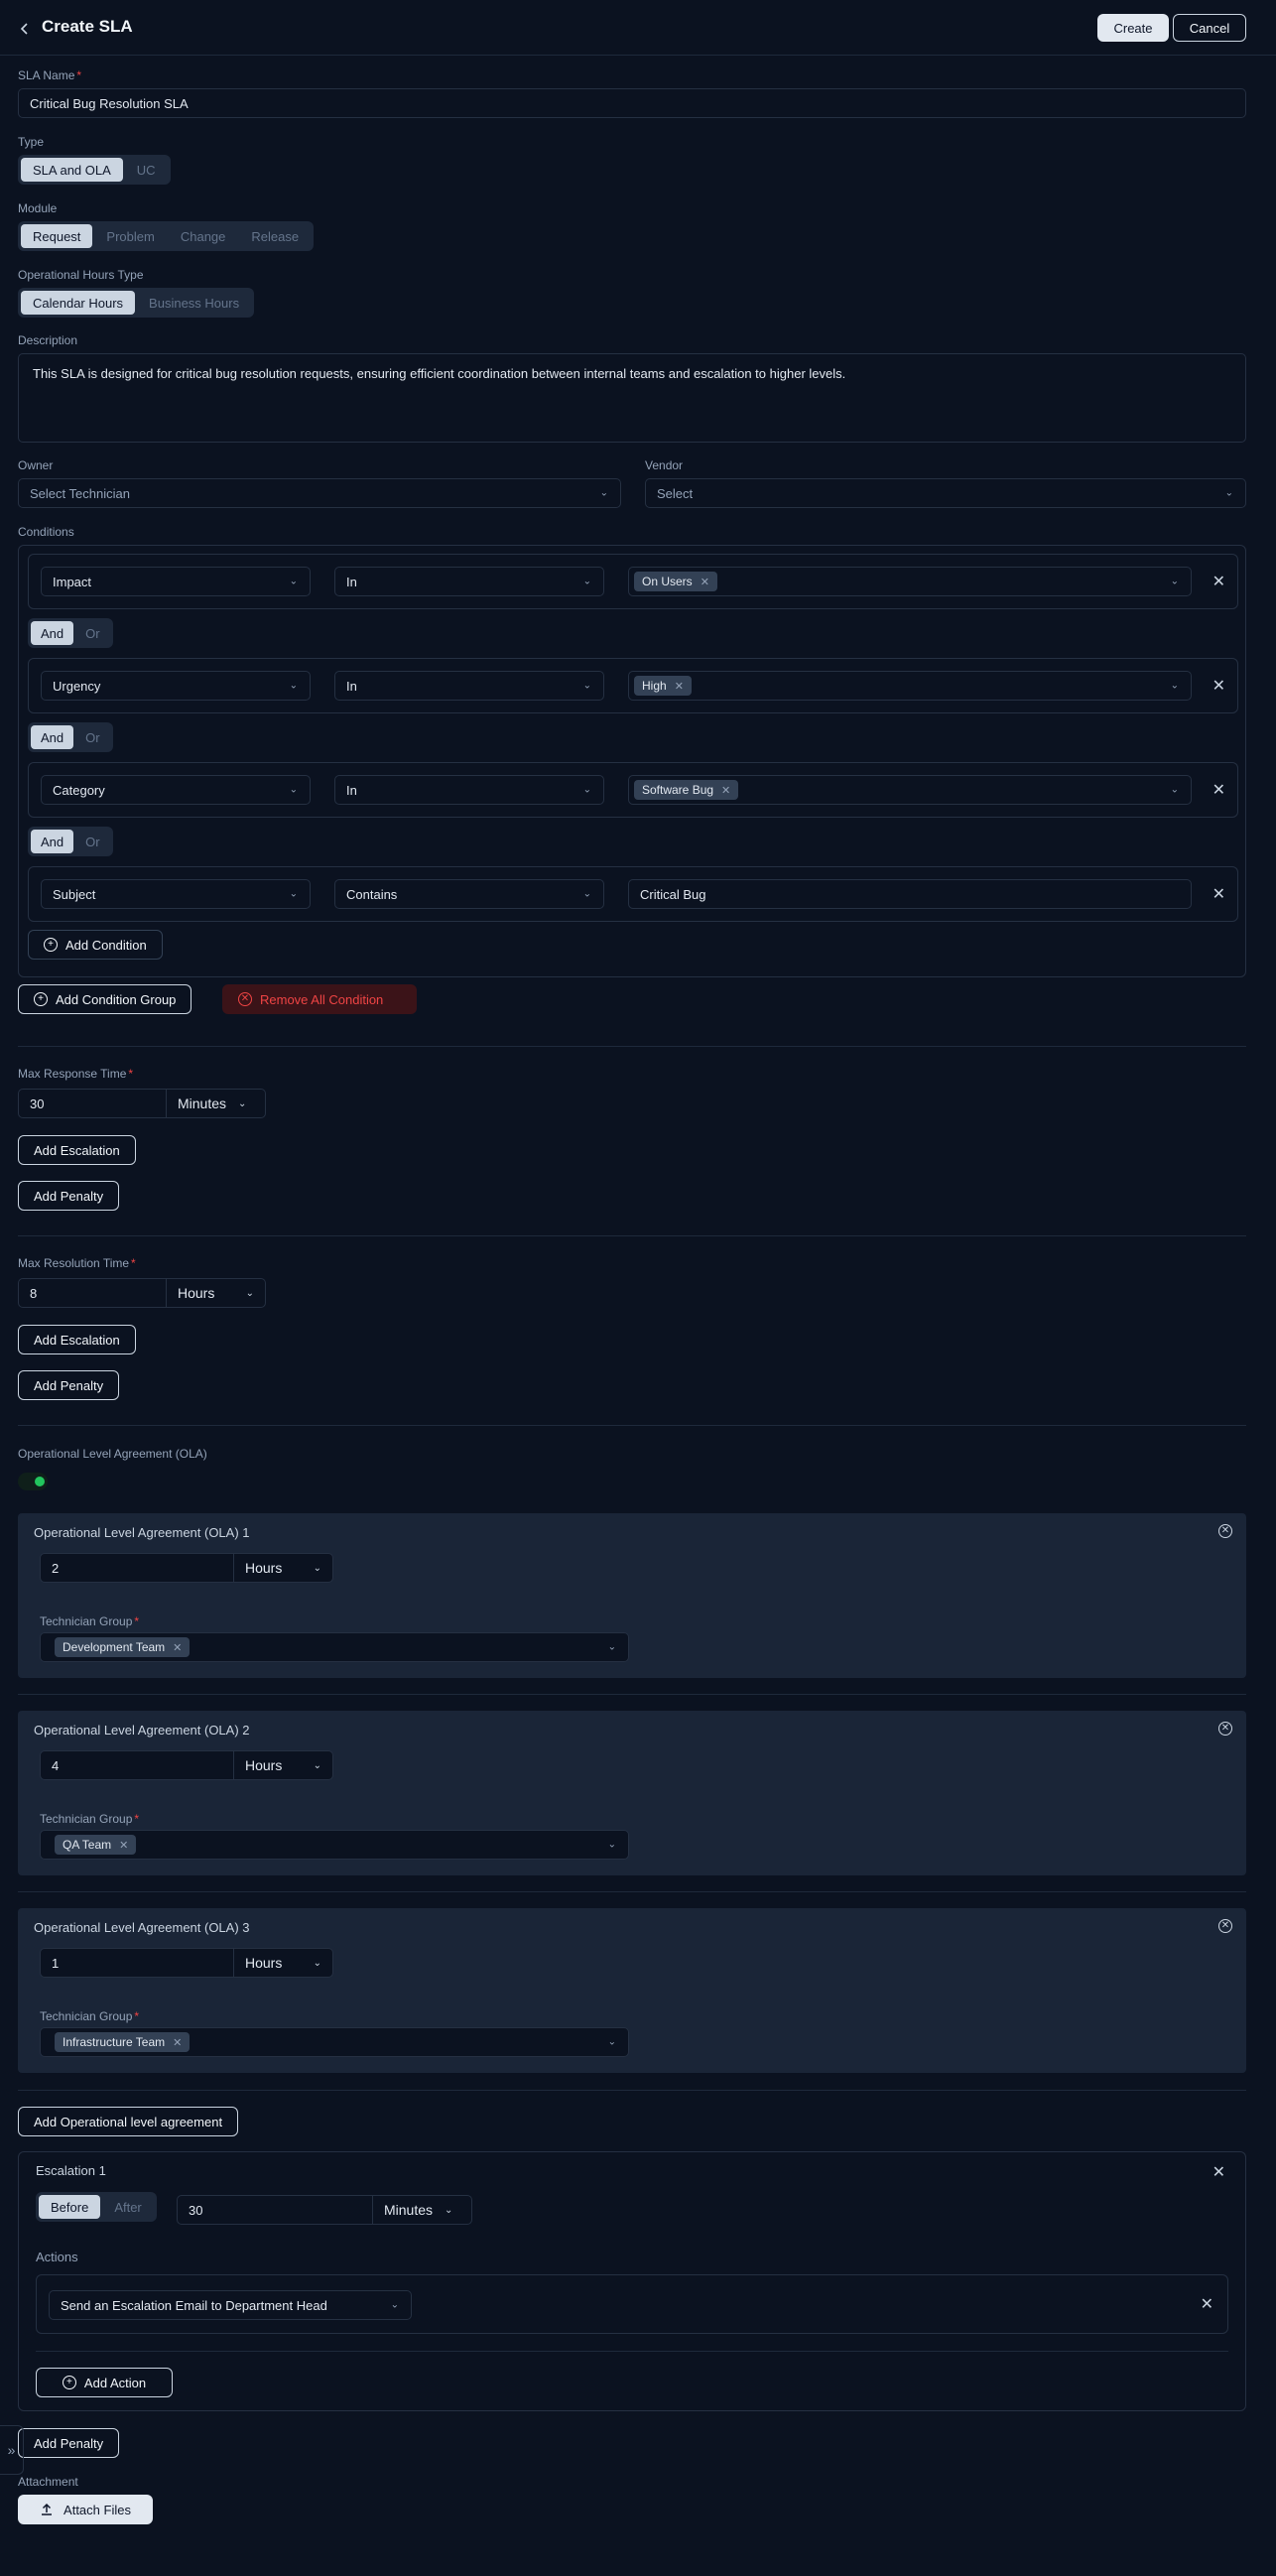 Image resolution: width=1276 pixels, height=2576 pixels. Describe the element at coordinates (910, 686) in the screenshot. I see `condition-value-select: High ✕ ⌄` at that location.